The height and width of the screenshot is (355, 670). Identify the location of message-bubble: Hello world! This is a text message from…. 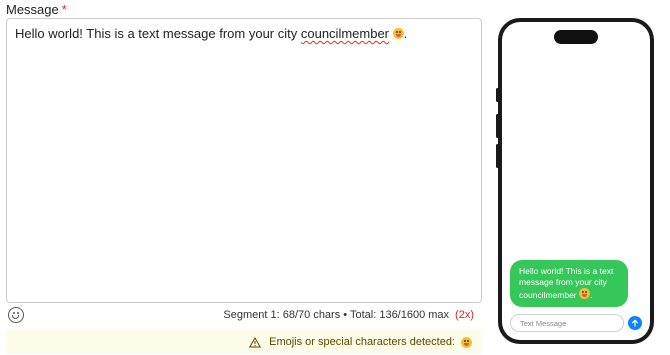
(569, 283).